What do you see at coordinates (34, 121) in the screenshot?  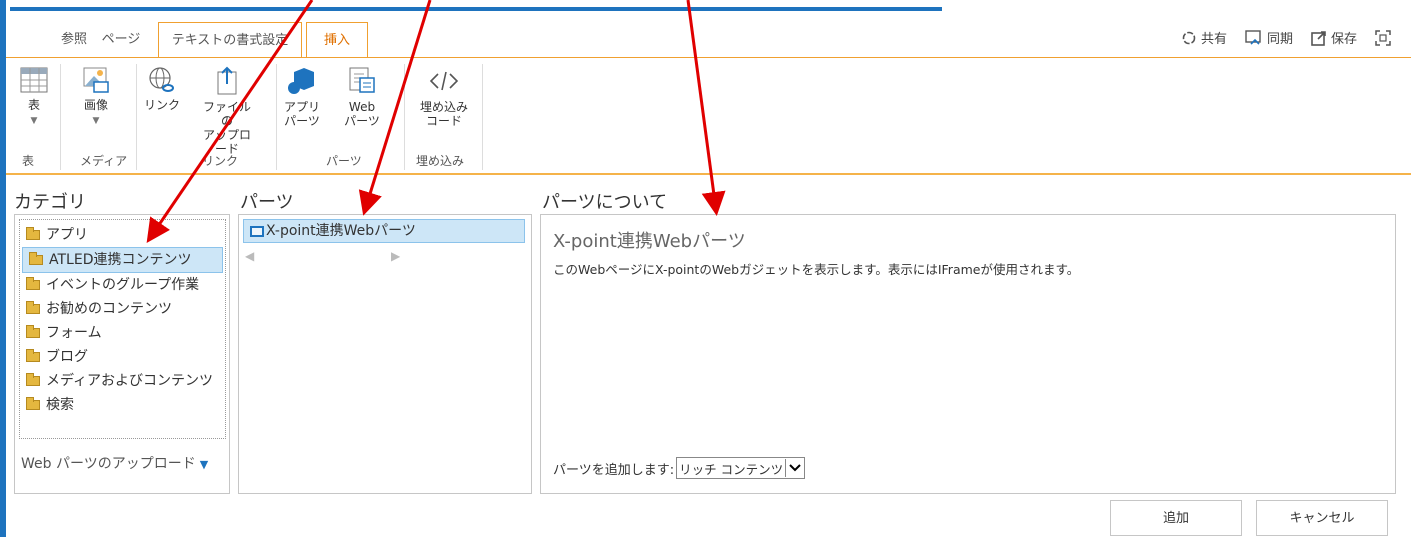 I see `table-dropdown-icon: ▼` at bounding box center [34, 121].